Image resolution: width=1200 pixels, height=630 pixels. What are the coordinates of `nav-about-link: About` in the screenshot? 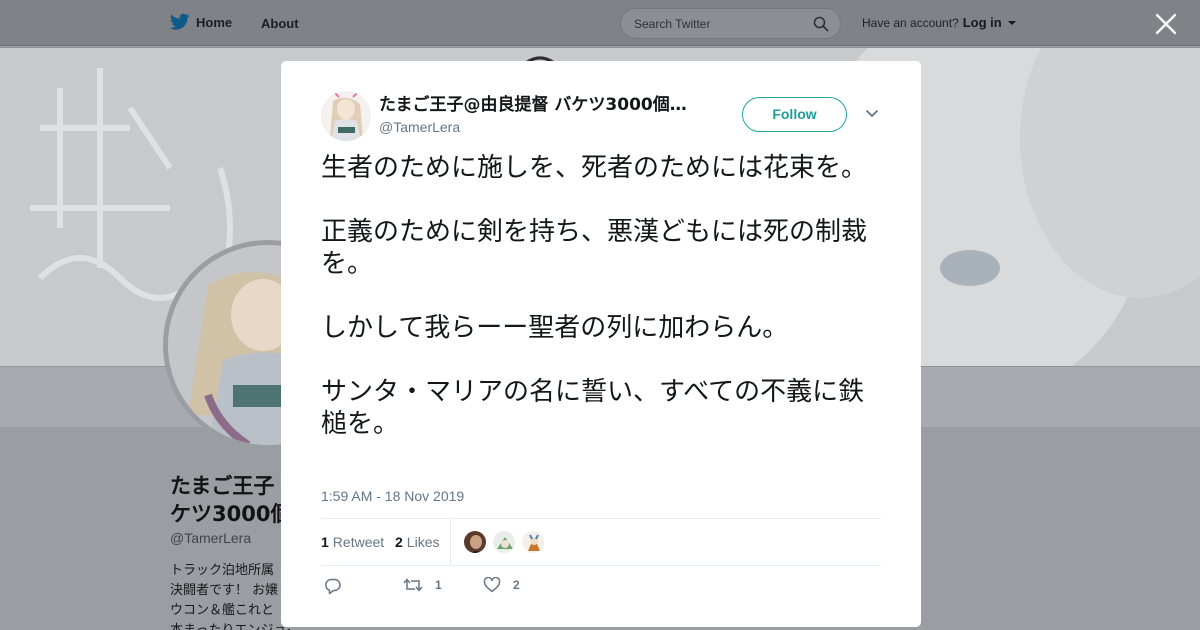 It's located at (280, 23).